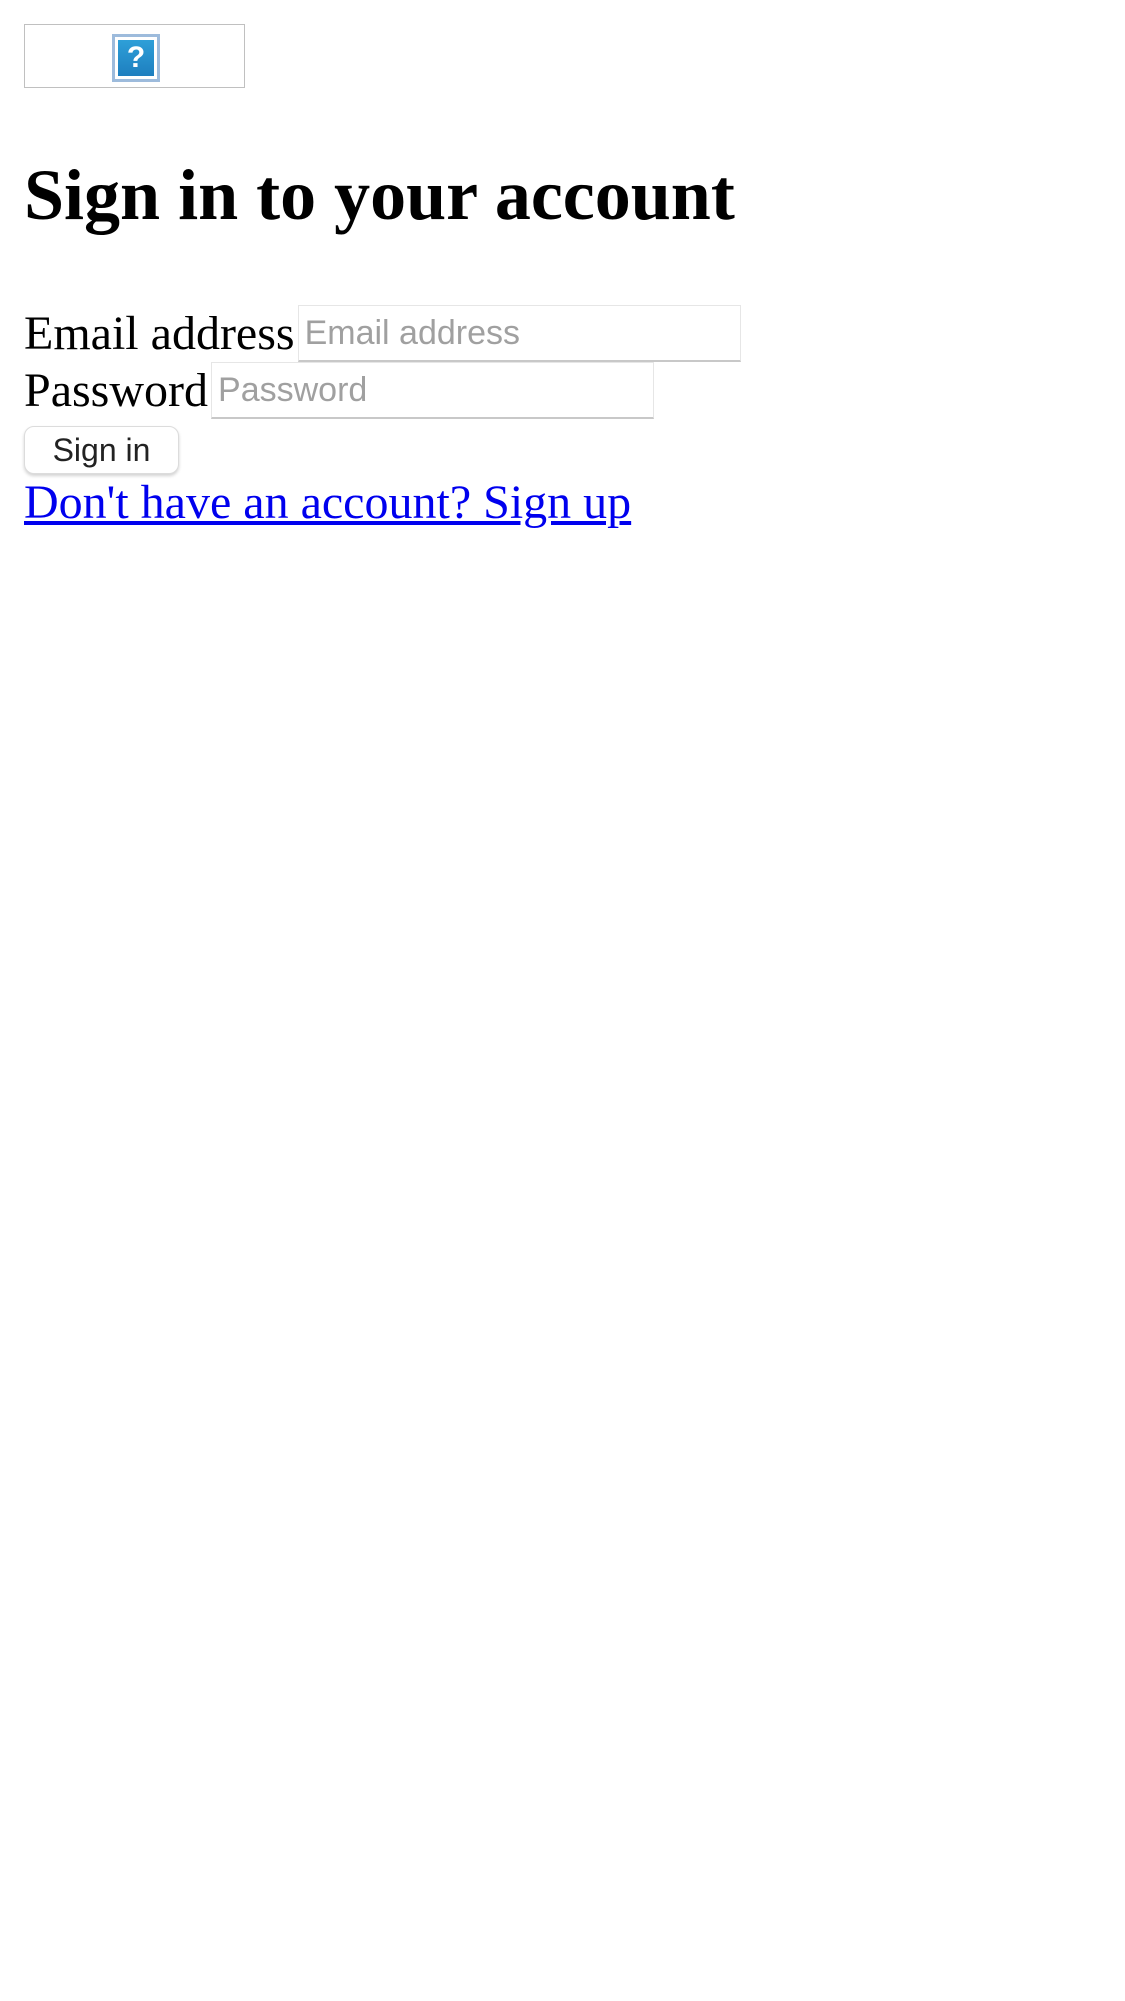  What do you see at coordinates (379, 195) in the screenshot?
I see `page-title: Sign in to your account` at bounding box center [379, 195].